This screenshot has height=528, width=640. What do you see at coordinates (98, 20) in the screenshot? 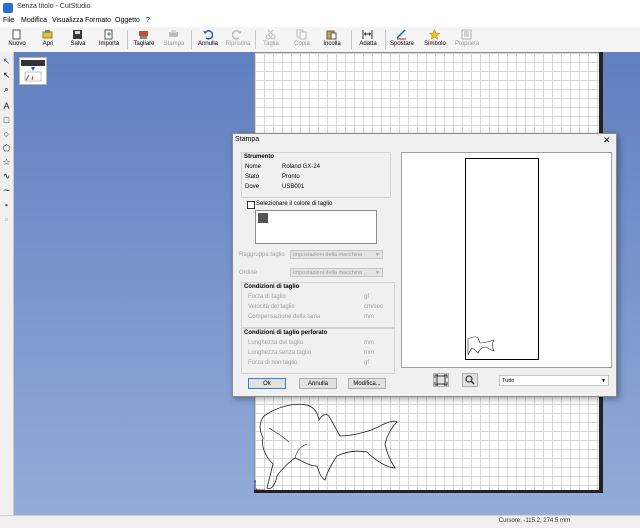
I see `menu-formato: Formato` at bounding box center [98, 20].